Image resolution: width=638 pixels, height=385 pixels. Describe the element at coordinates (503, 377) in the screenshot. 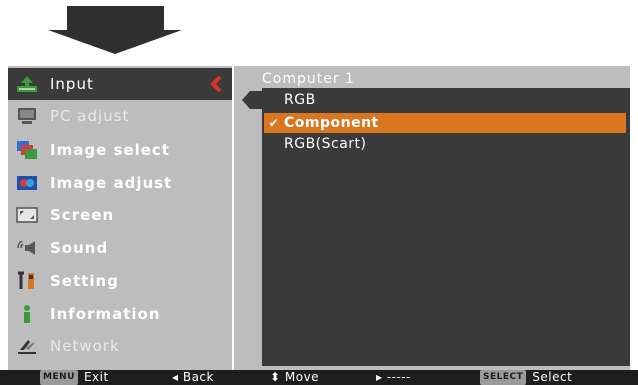

I see `select-key-icon: SELECT` at that location.